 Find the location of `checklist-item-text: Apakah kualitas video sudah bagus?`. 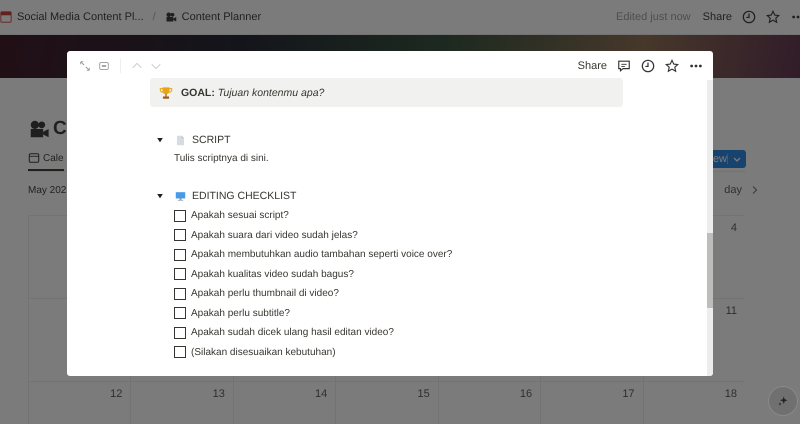

checklist-item-text: Apakah kualitas video sudah bagus? is located at coordinates (272, 274).